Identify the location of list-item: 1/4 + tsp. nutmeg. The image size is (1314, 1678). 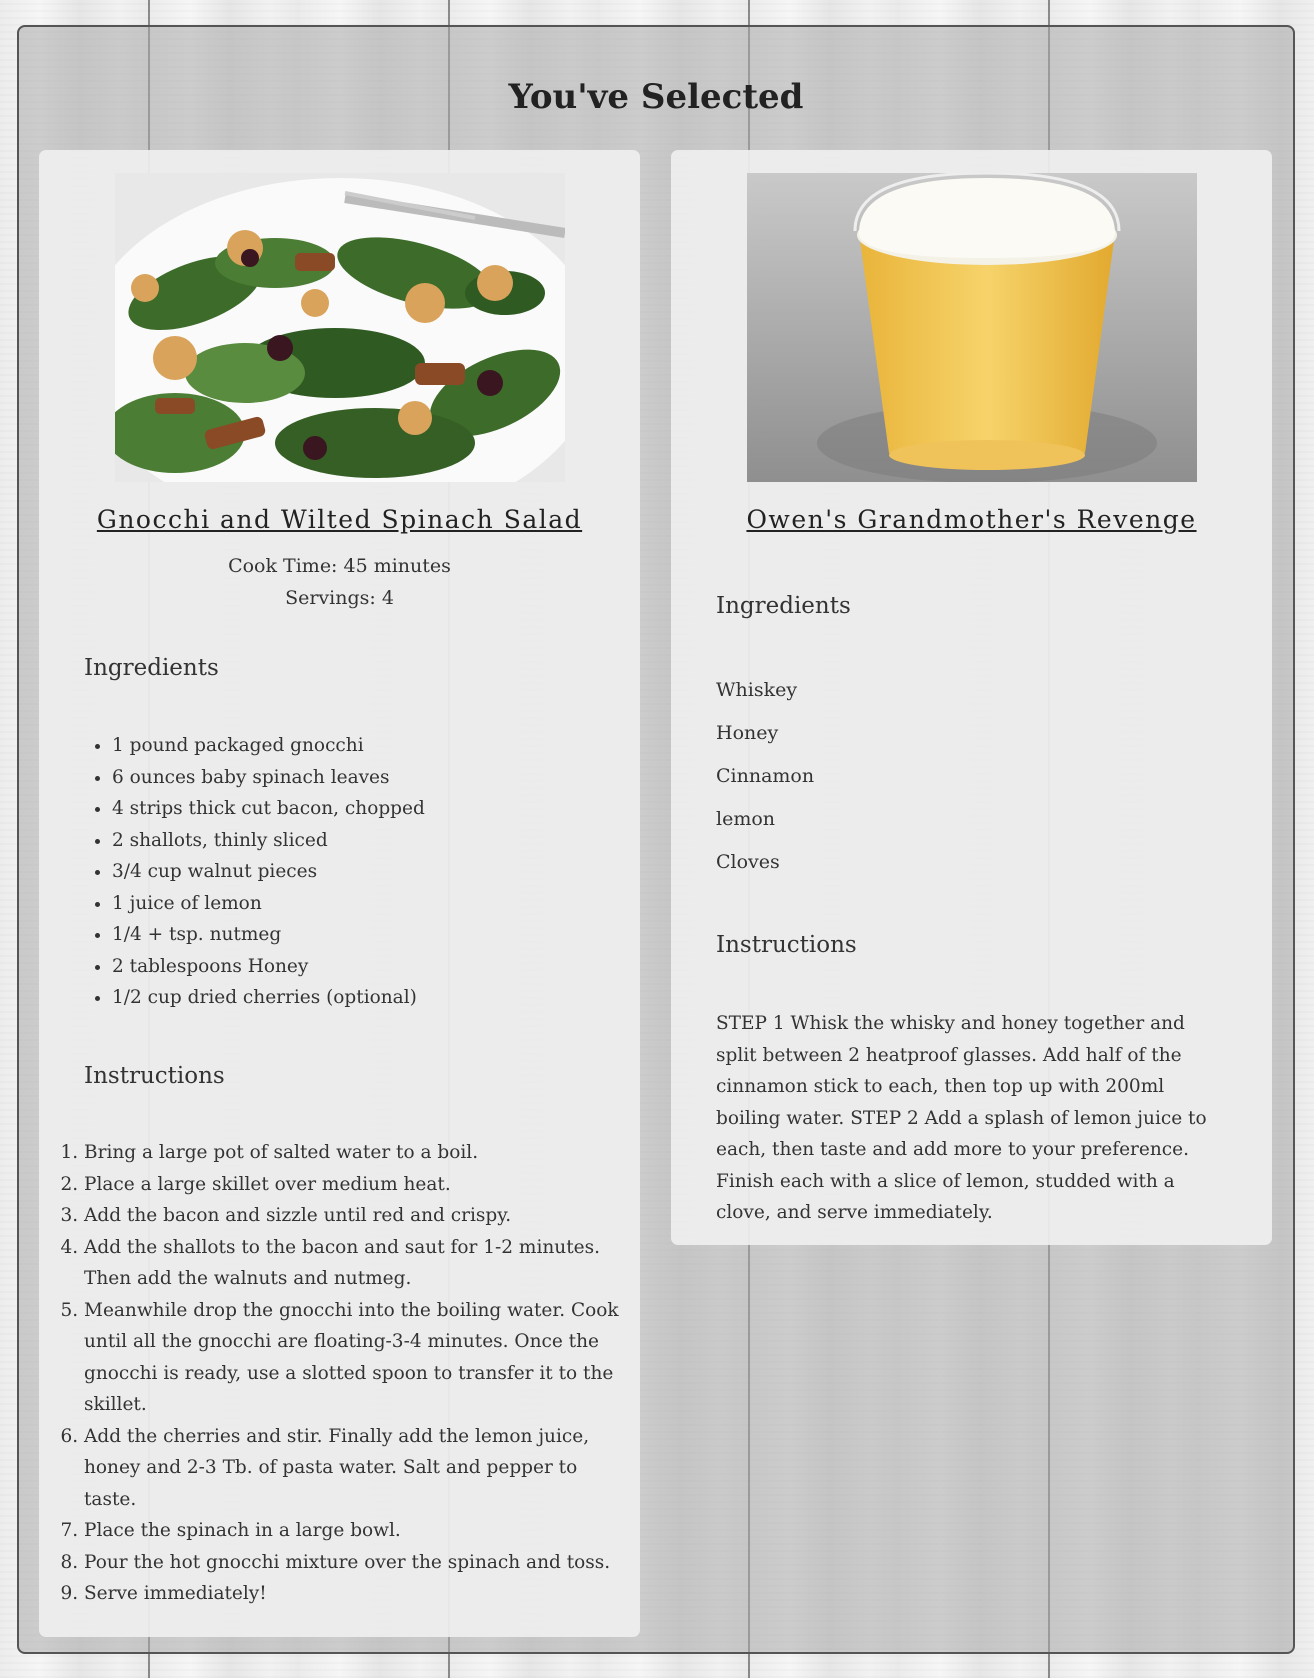
(372, 935).